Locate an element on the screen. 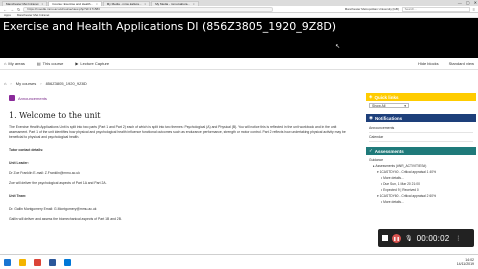  breadcrumb-course: 856Z3805_1920_9Z8D is located at coordinates (66, 83).